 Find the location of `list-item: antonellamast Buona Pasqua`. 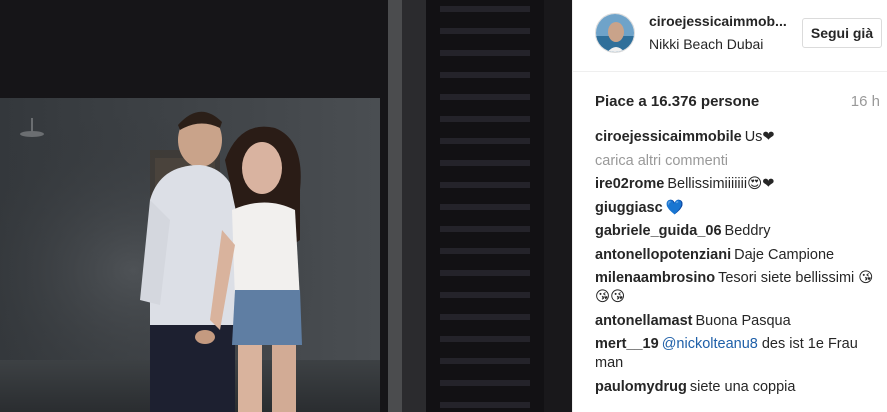

list-item: antonellamast Buona Pasqua is located at coordinates (740, 321).